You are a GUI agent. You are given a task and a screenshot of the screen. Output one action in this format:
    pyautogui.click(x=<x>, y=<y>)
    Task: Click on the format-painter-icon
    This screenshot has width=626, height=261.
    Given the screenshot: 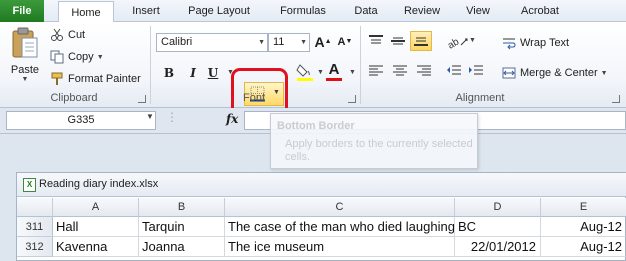 What is the action you would take?
    pyautogui.click(x=57, y=78)
    